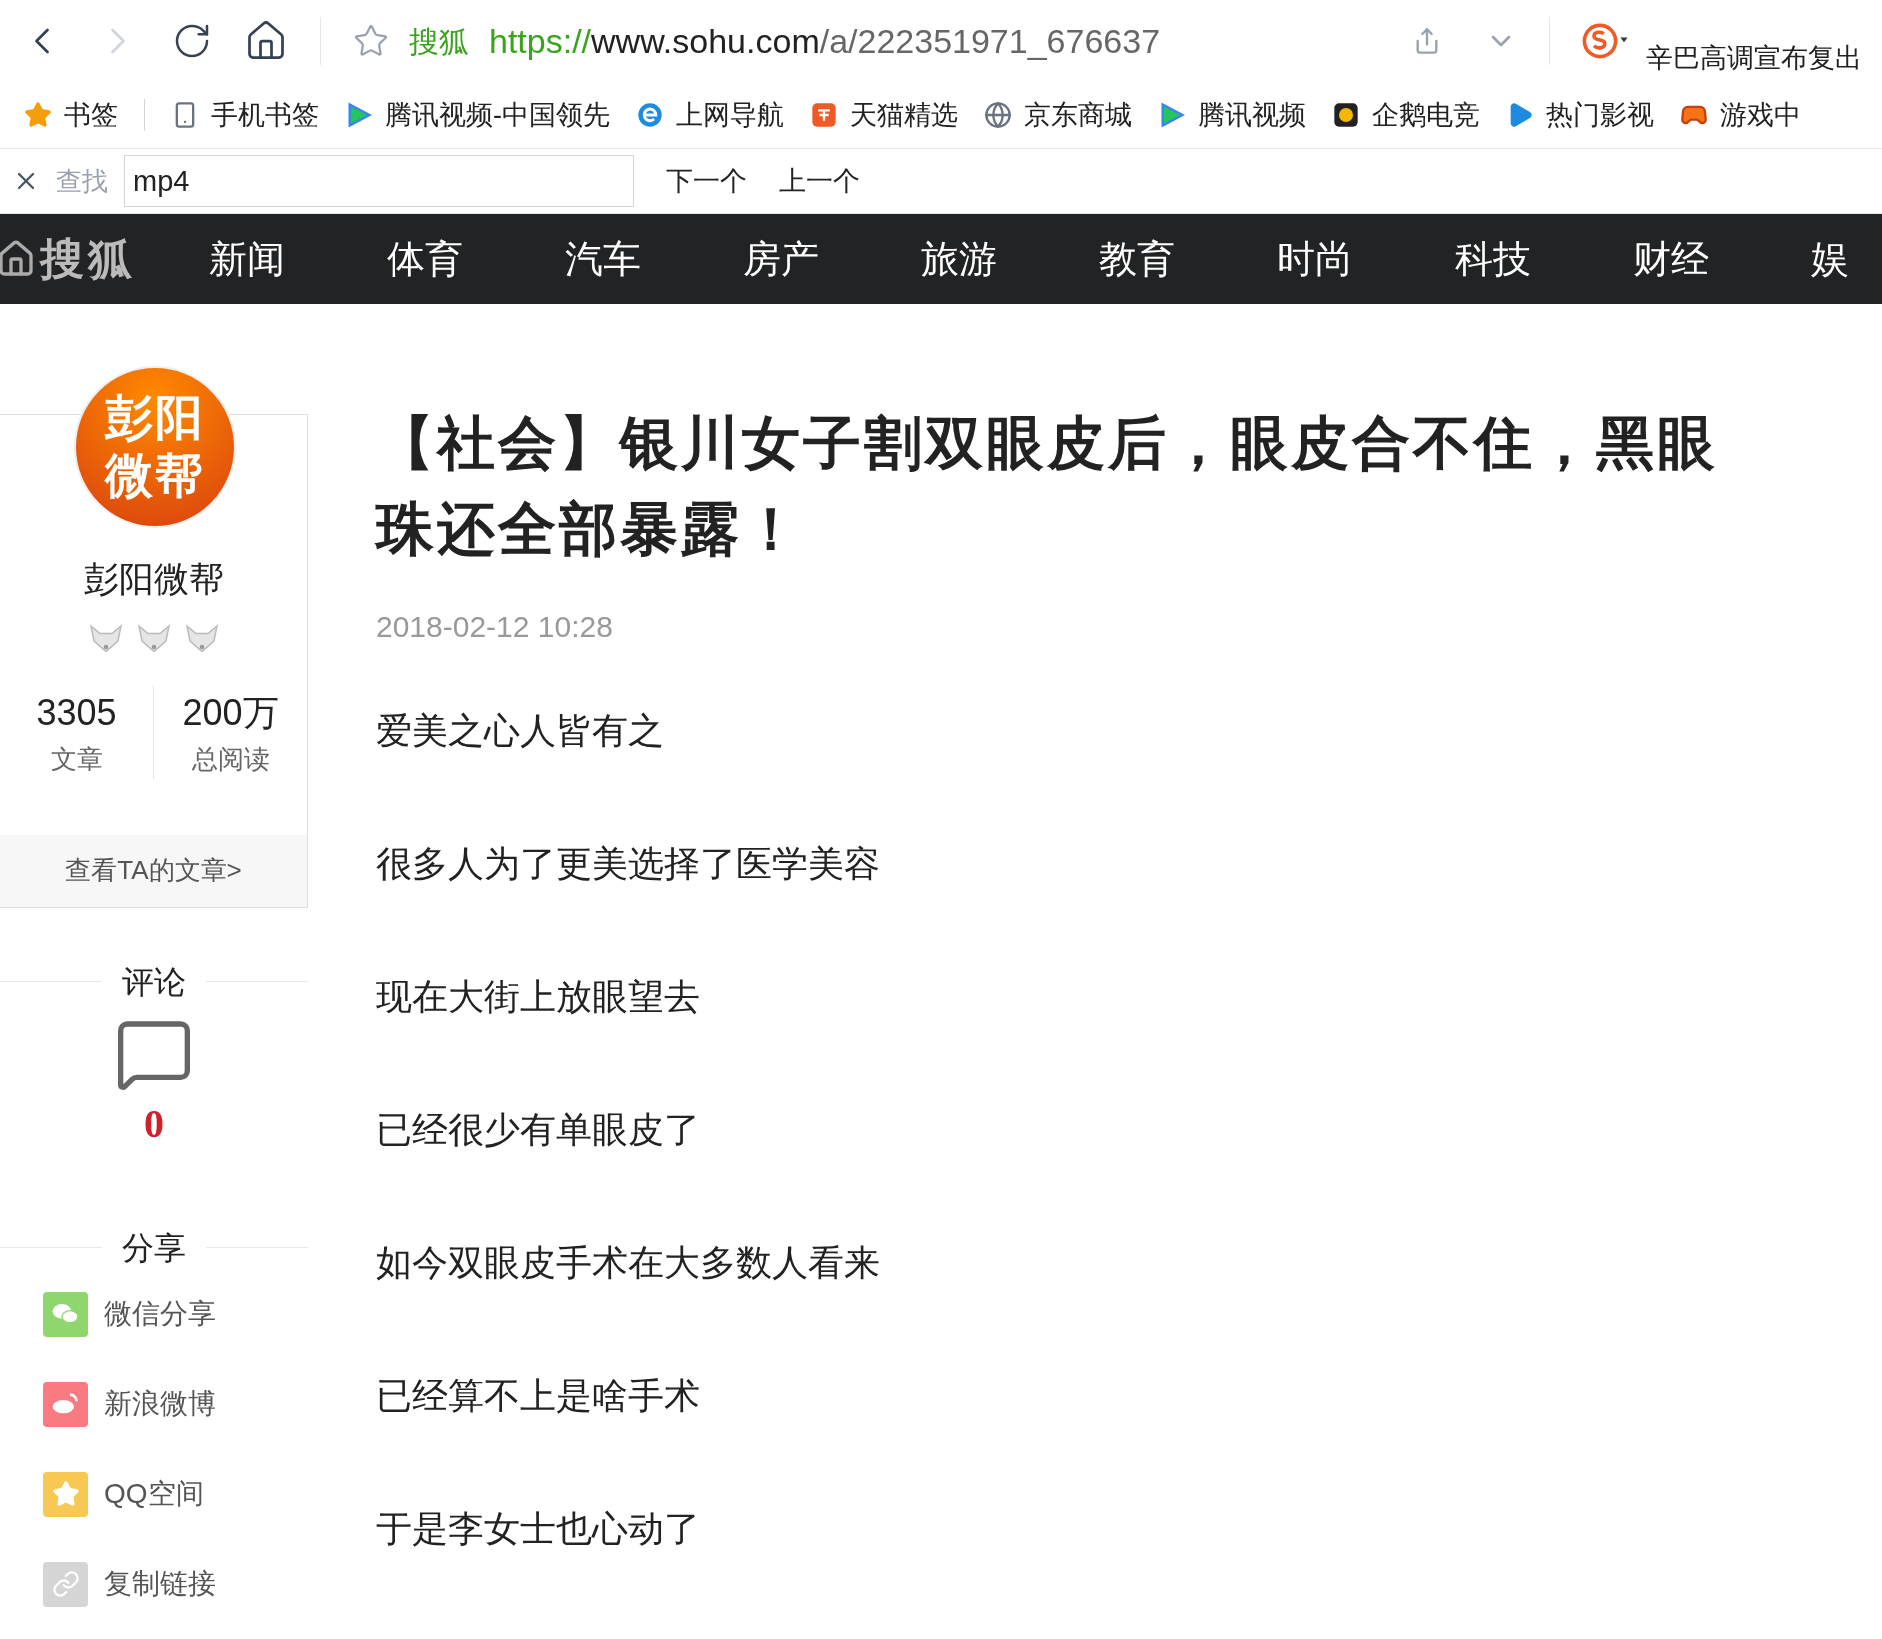 Image resolution: width=1882 pixels, height=1639 pixels. What do you see at coordinates (175, 1494) in the screenshot?
I see `share-link: QQ空间` at bounding box center [175, 1494].